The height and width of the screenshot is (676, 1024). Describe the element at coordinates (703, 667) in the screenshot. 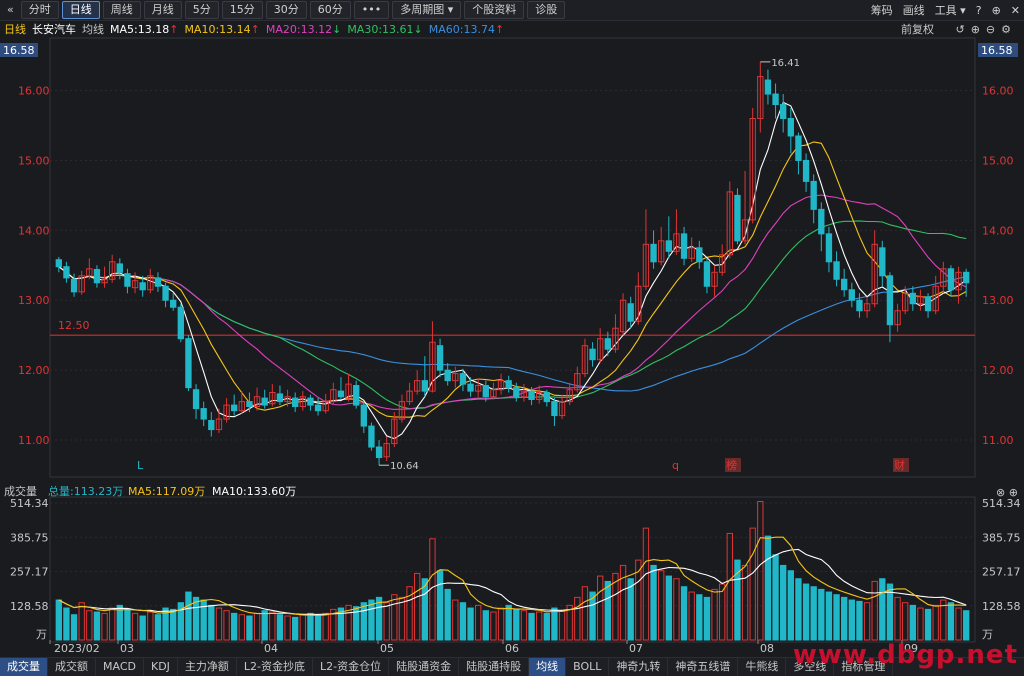

I see `indicator-tab-12: 神奇五线谱` at that location.